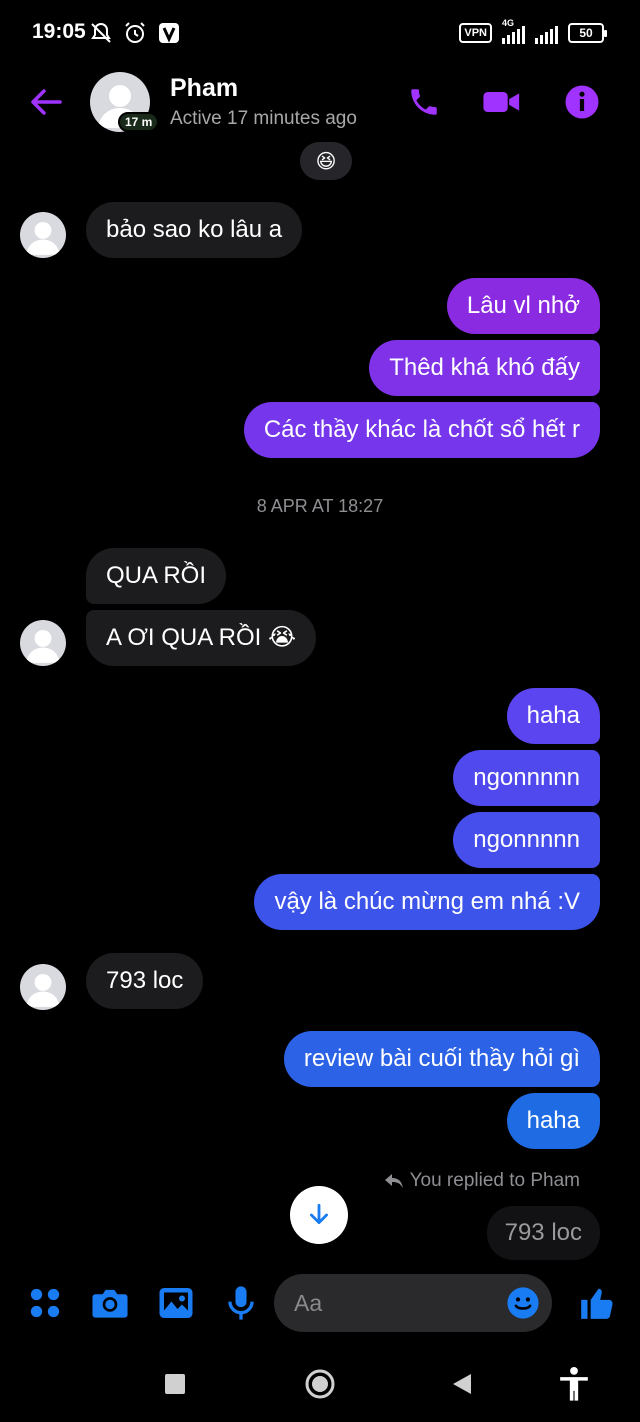 The image size is (640, 1422). I want to click on accessibility-button, so click(574, 1384).